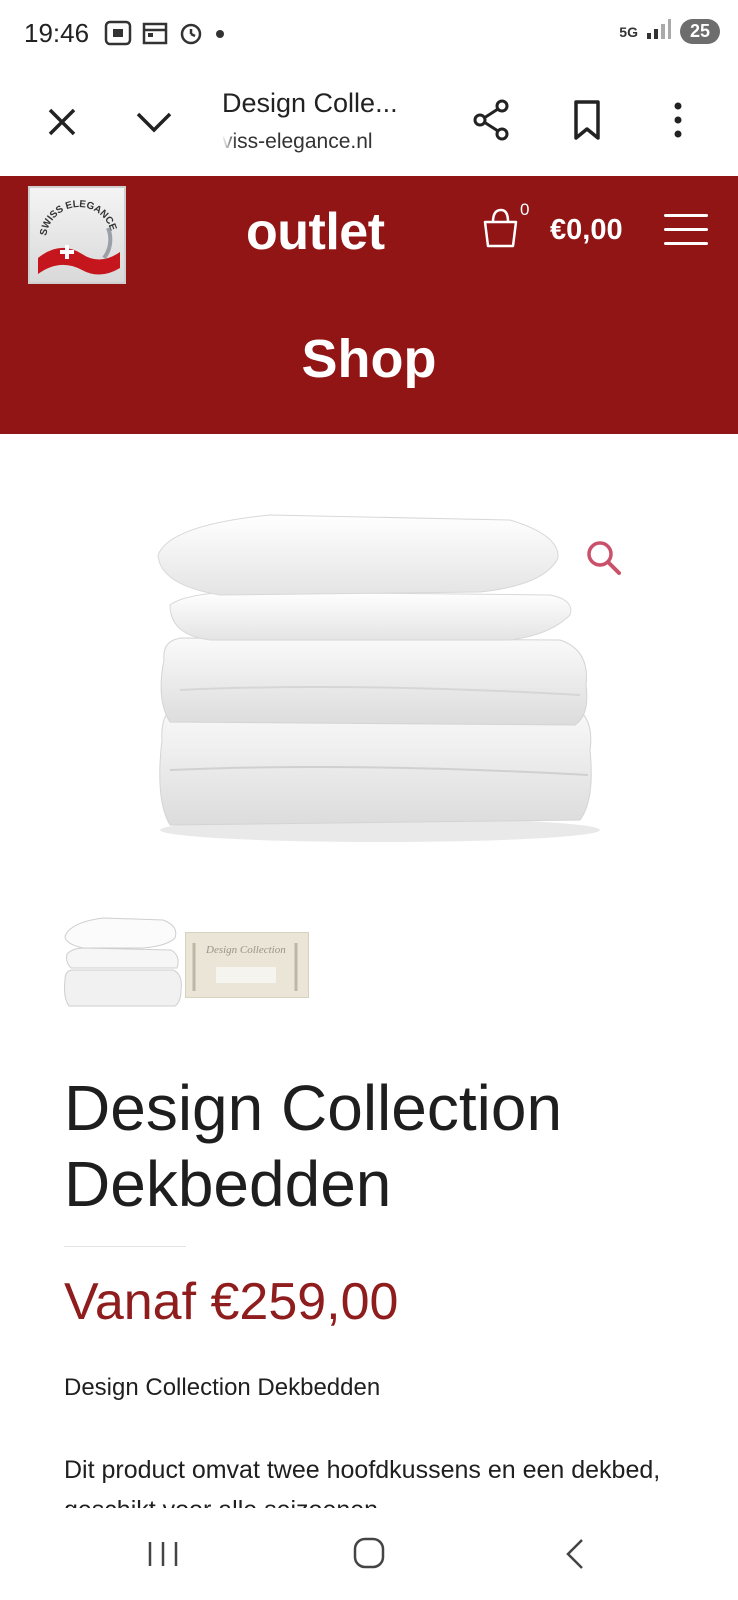 The image size is (738, 1600). Describe the element at coordinates (575, 1554) in the screenshot. I see `back-icon` at that location.